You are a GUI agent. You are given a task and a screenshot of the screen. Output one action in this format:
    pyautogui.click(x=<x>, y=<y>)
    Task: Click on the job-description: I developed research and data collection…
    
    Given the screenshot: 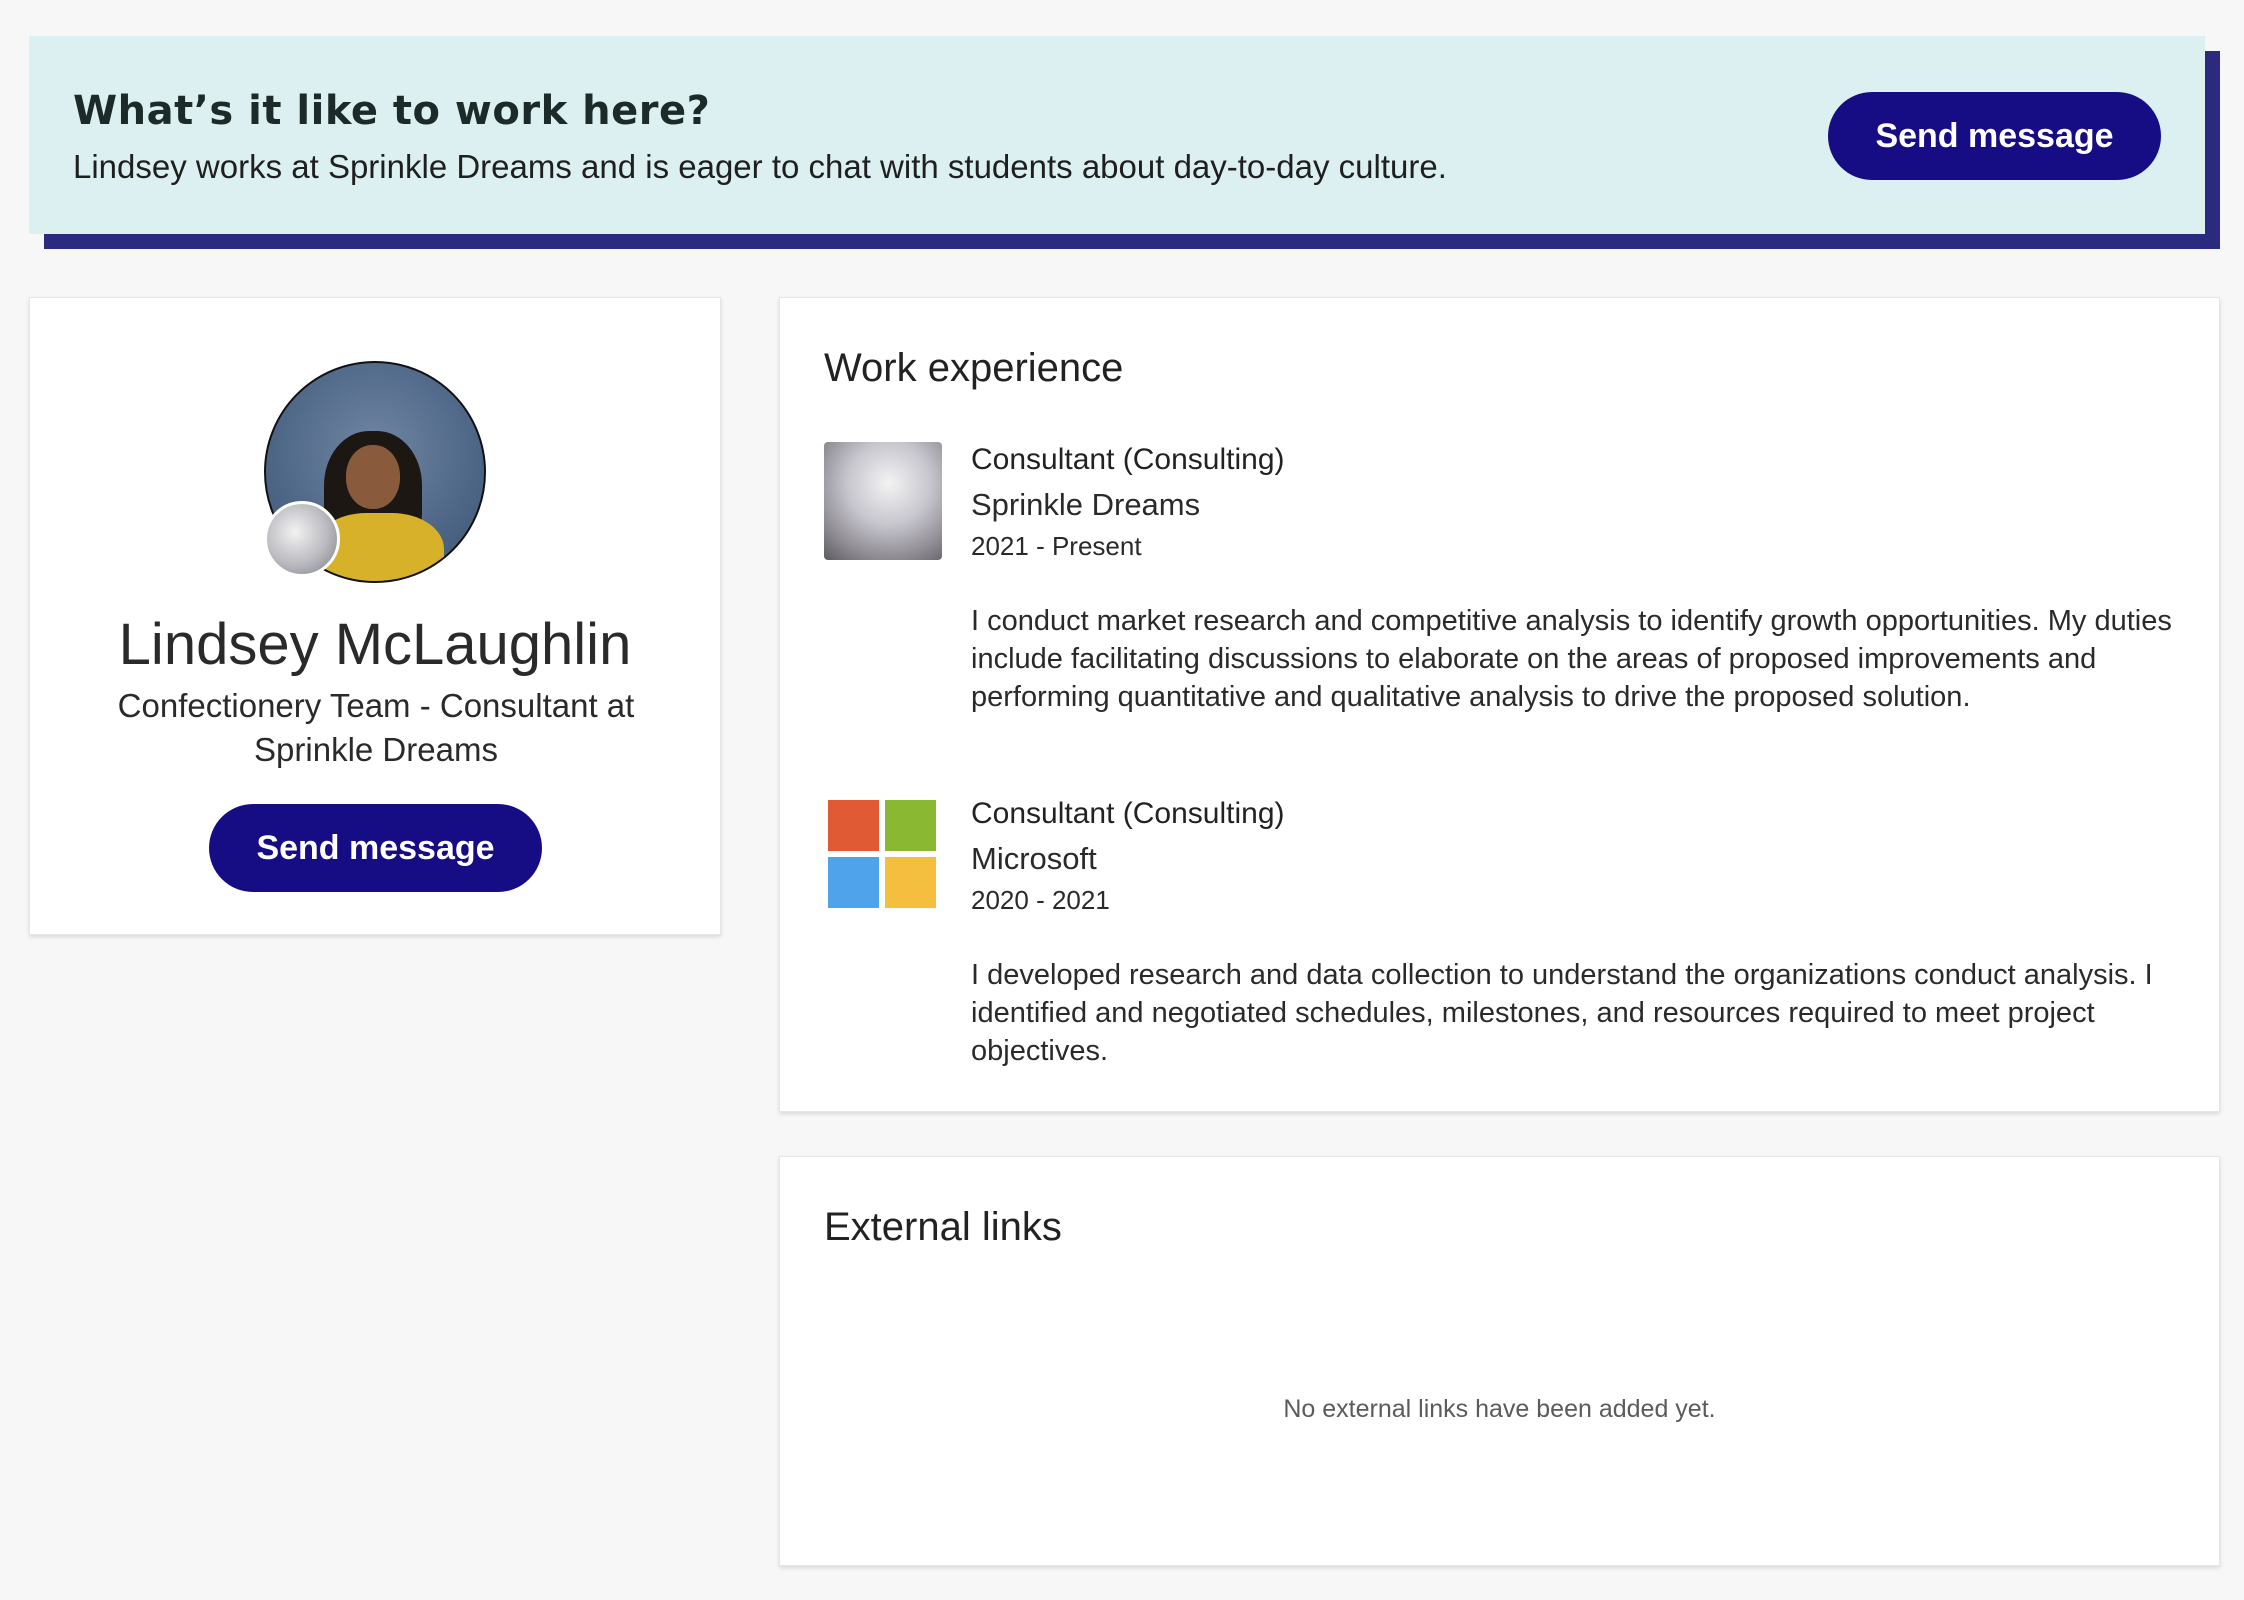 What is the action you would take?
    pyautogui.click(x=1562, y=1013)
    